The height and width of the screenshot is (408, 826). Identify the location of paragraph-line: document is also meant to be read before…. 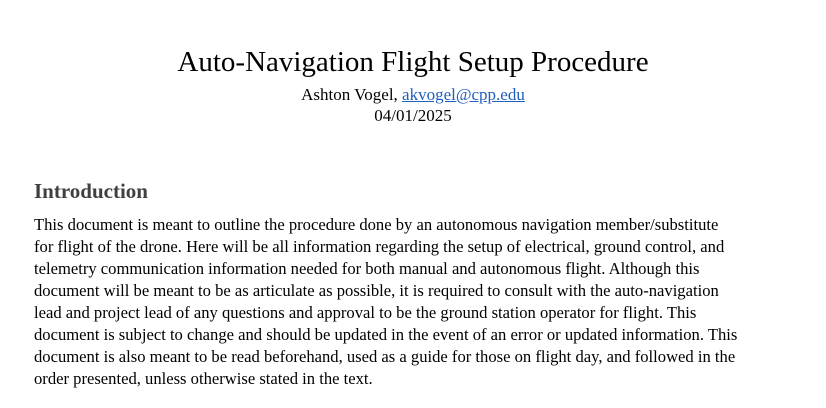
(385, 356).